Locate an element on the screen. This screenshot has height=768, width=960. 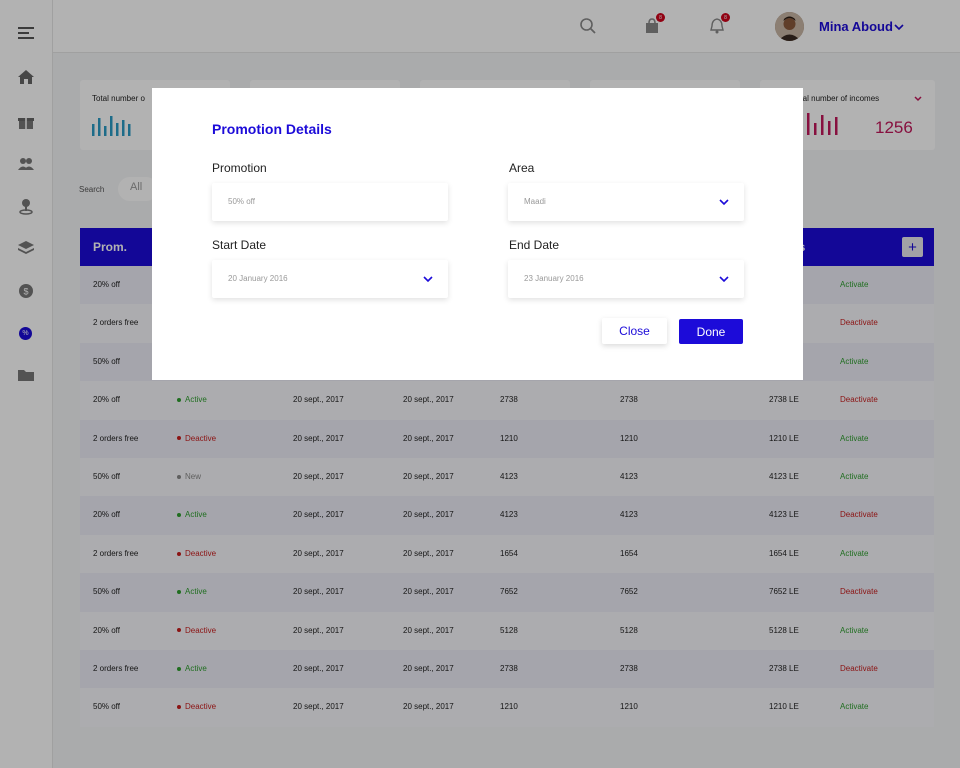
start-date-label: Start Date is located at coordinates (239, 245).